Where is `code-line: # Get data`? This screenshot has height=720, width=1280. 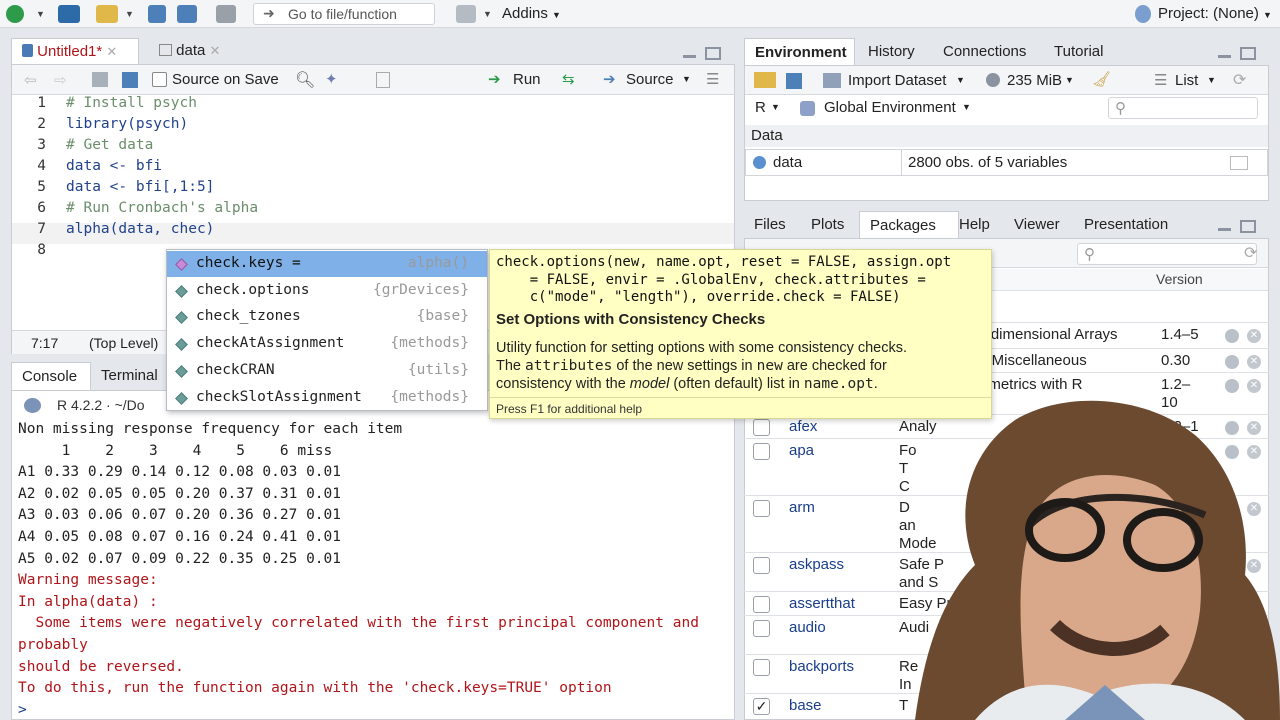 code-line: # Get data is located at coordinates (109, 145).